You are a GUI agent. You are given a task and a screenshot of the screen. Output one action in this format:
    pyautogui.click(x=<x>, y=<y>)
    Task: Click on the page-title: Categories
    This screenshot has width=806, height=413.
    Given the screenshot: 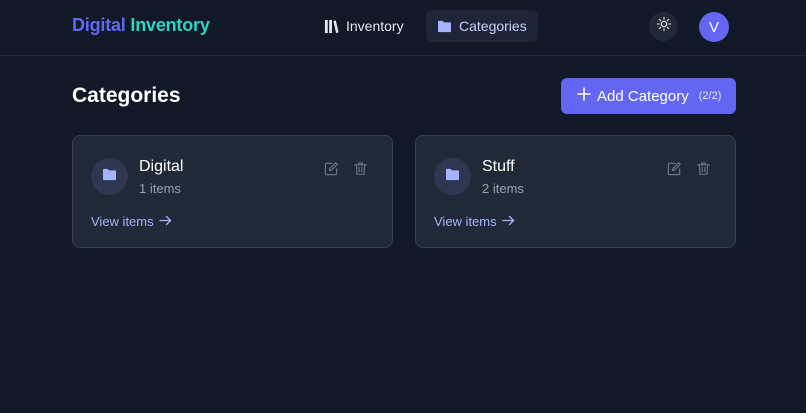 What is the action you would take?
    pyautogui.click(x=126, y=95)
    